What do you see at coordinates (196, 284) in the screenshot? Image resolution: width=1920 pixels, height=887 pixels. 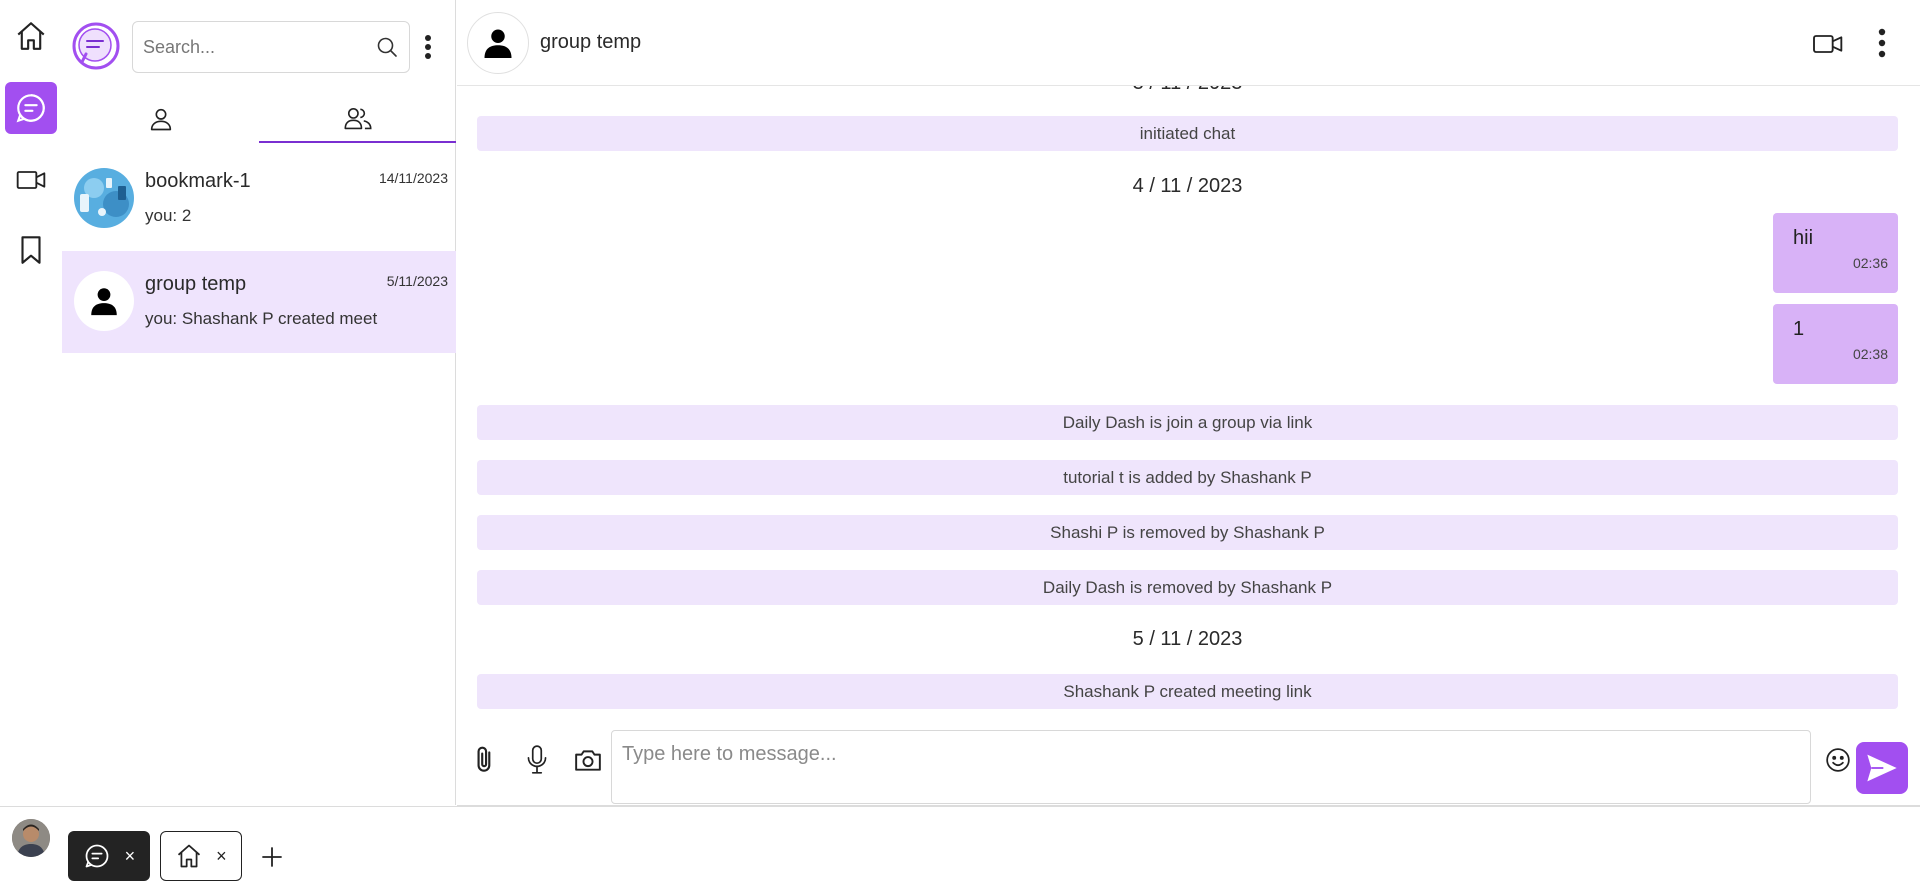 I see `conversation-name: group temp` at bounding box center [196, 284].